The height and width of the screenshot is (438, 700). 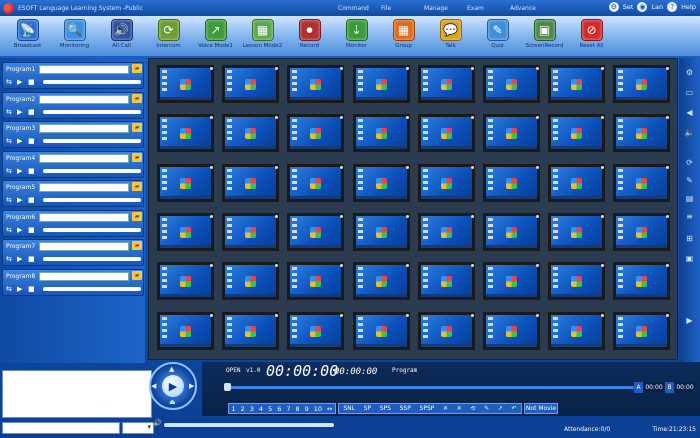 I want to click on segment-number-3: 3, so click(x=252, y=409).